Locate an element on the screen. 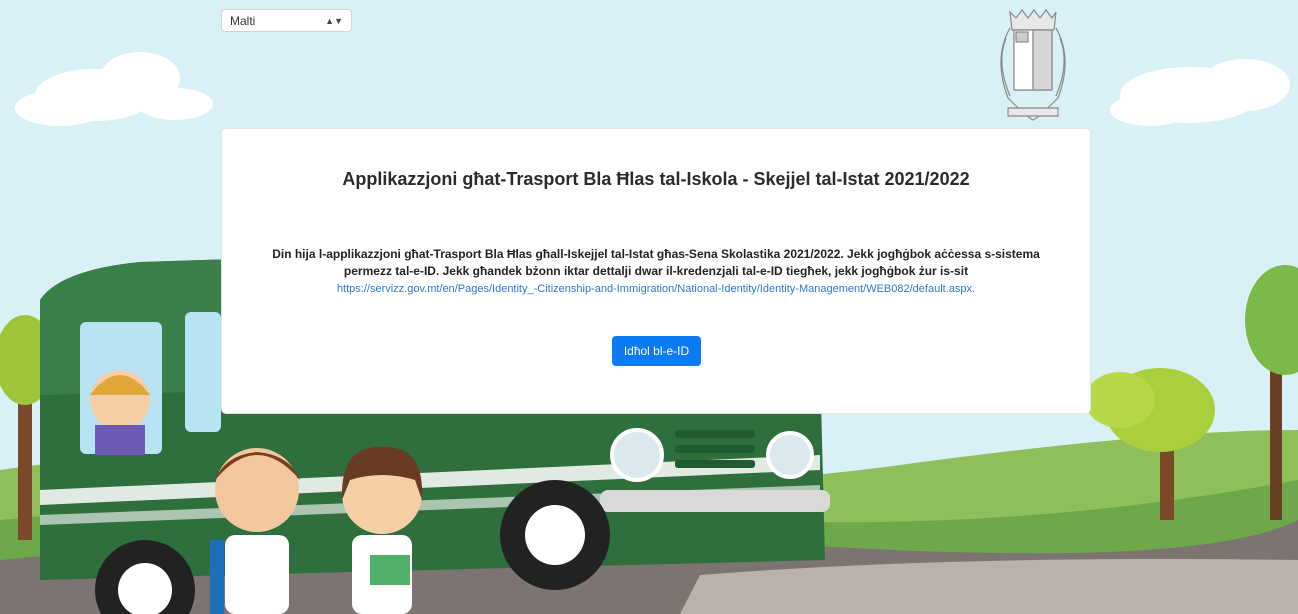  updown-arrow-icon: ▲▼ is located at coordinates (334, 20).